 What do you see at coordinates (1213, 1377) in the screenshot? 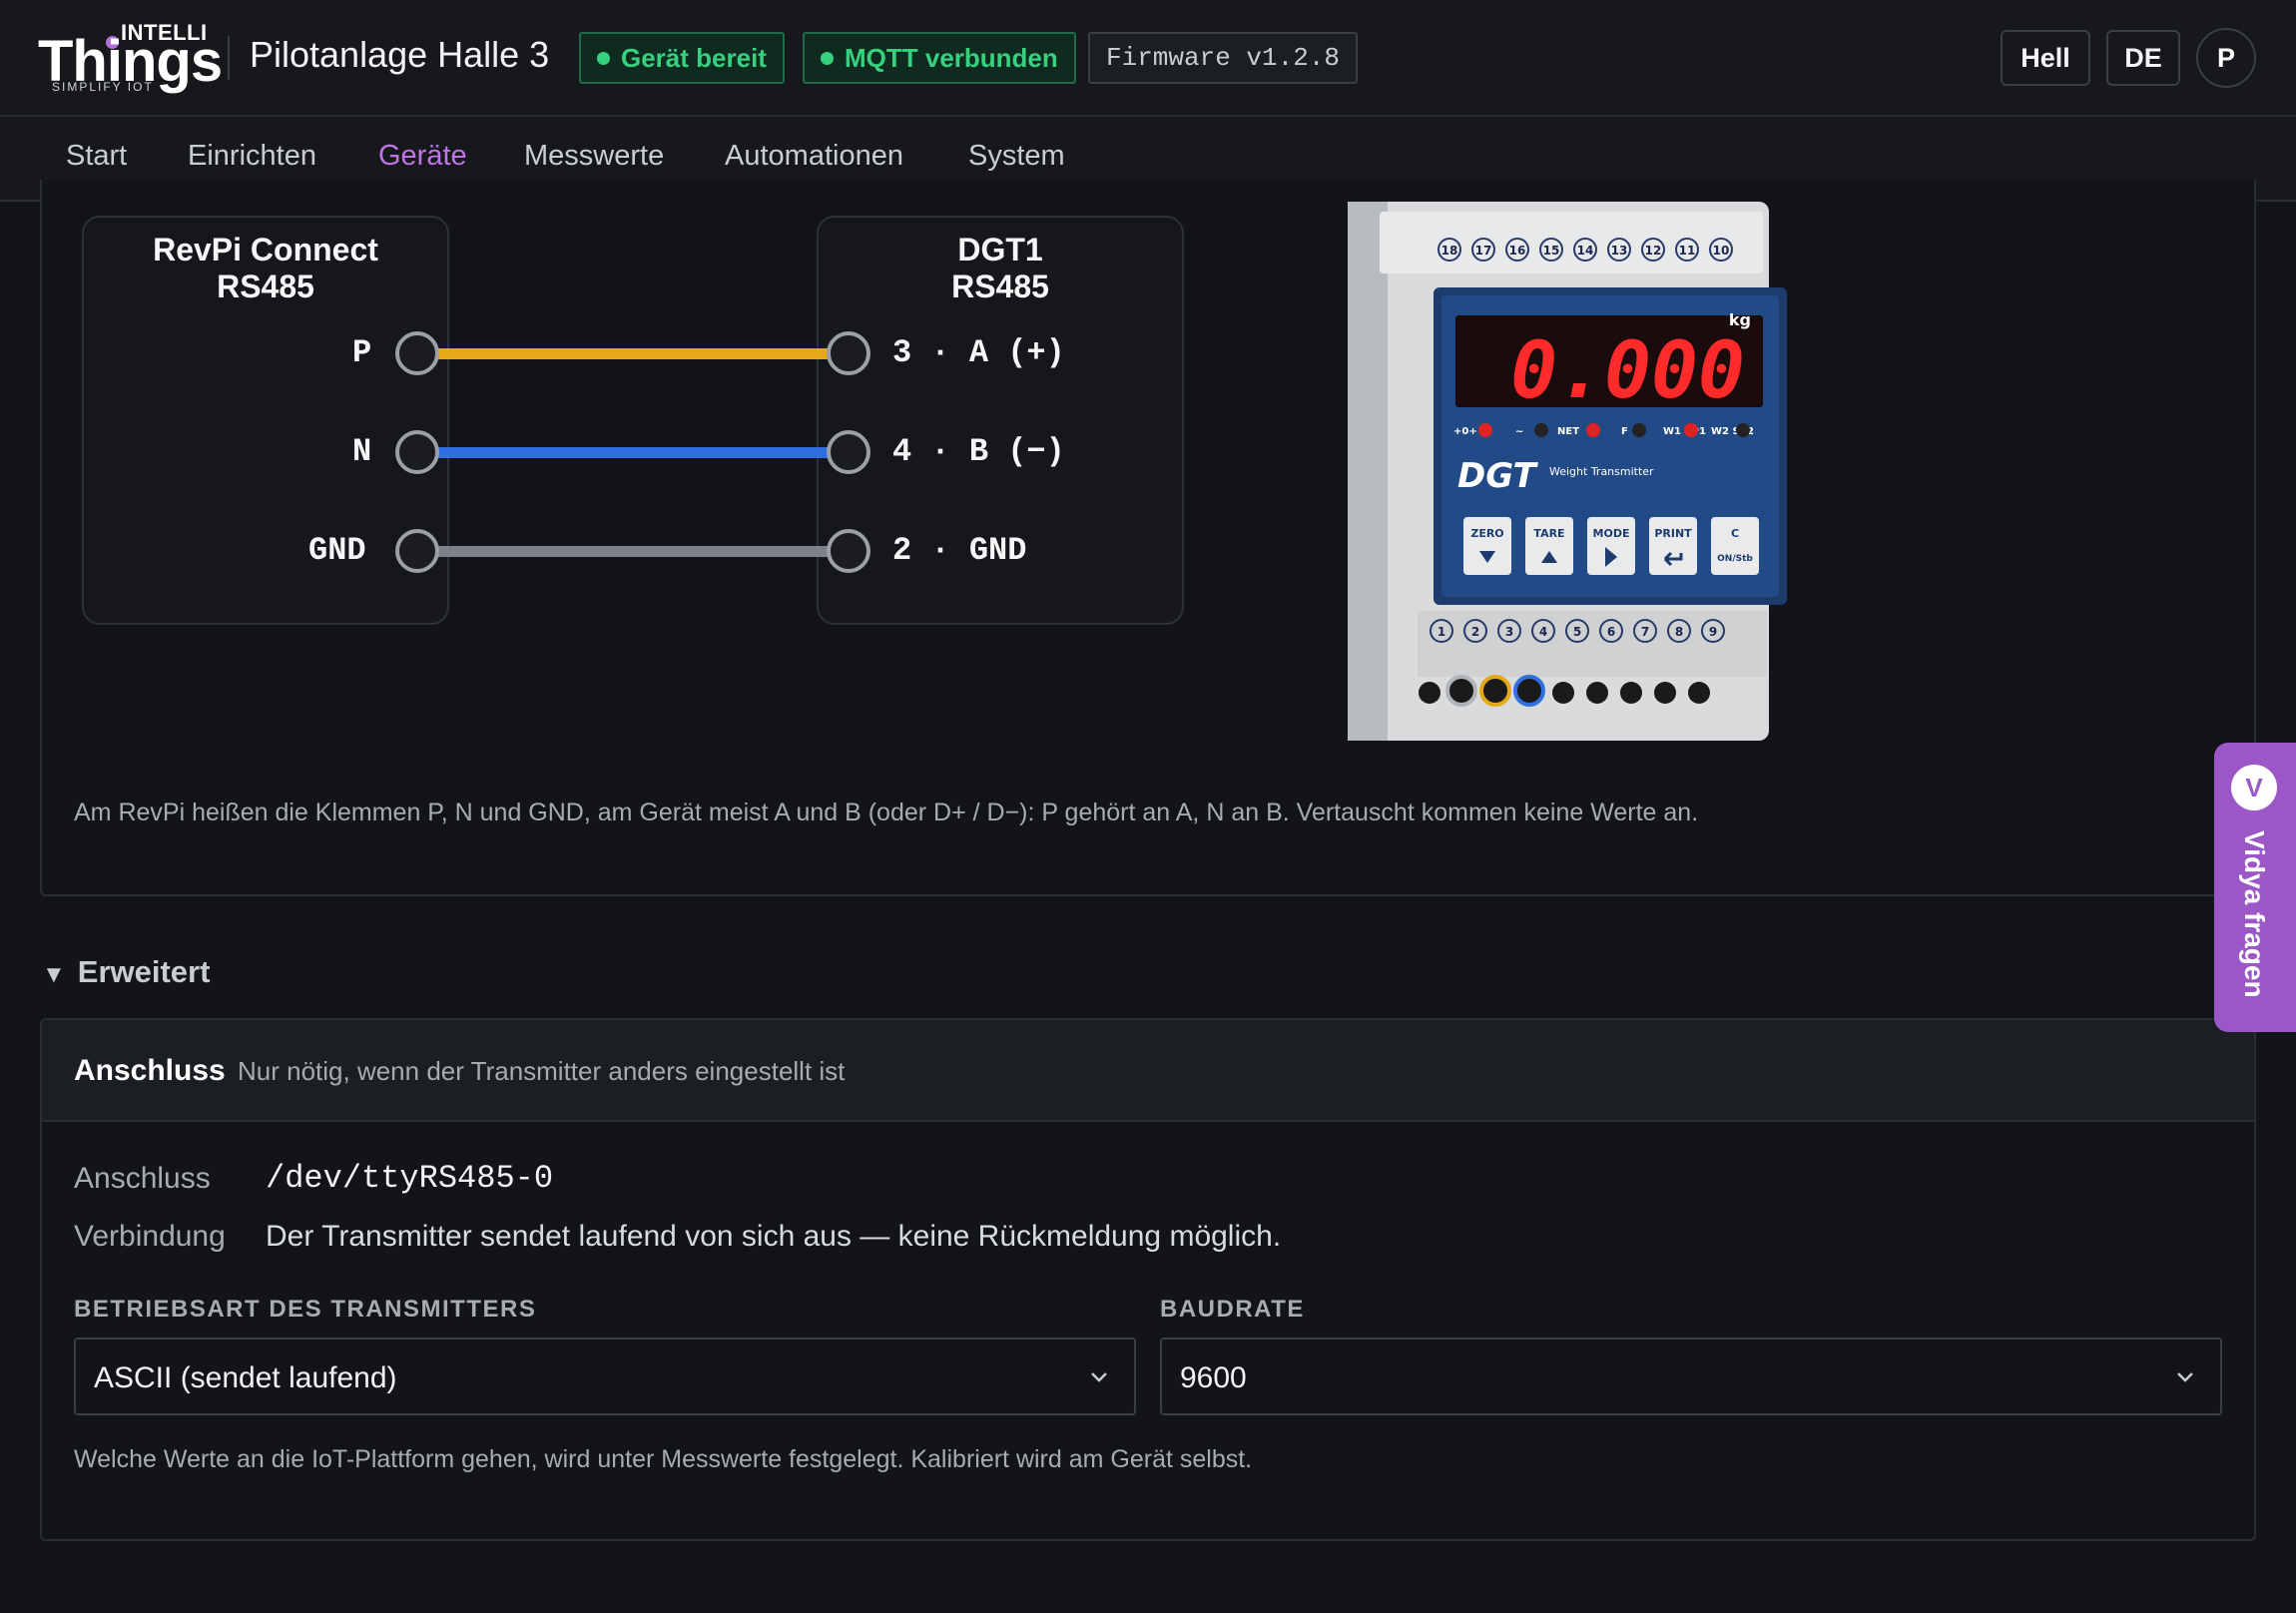
I see `baudrate-value: 9600` at bounding box center [1213, 1377].